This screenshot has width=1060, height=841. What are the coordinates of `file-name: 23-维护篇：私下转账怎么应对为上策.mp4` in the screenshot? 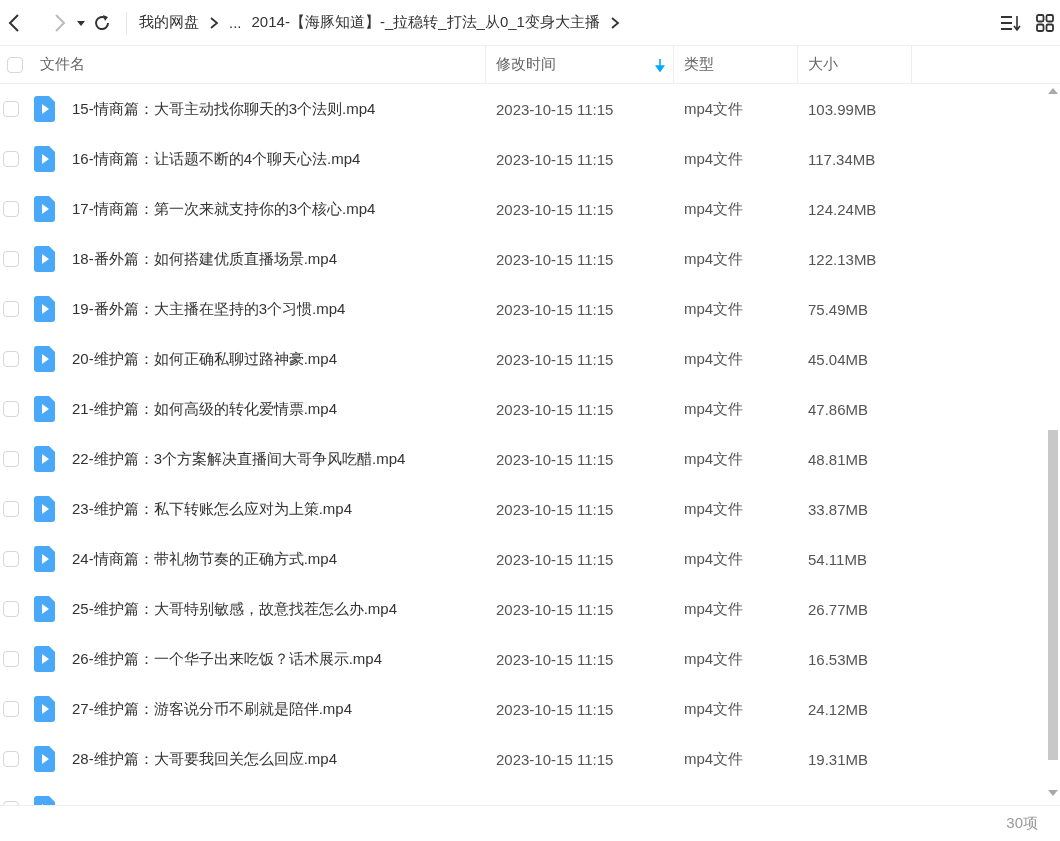 It's located at (212, 509).